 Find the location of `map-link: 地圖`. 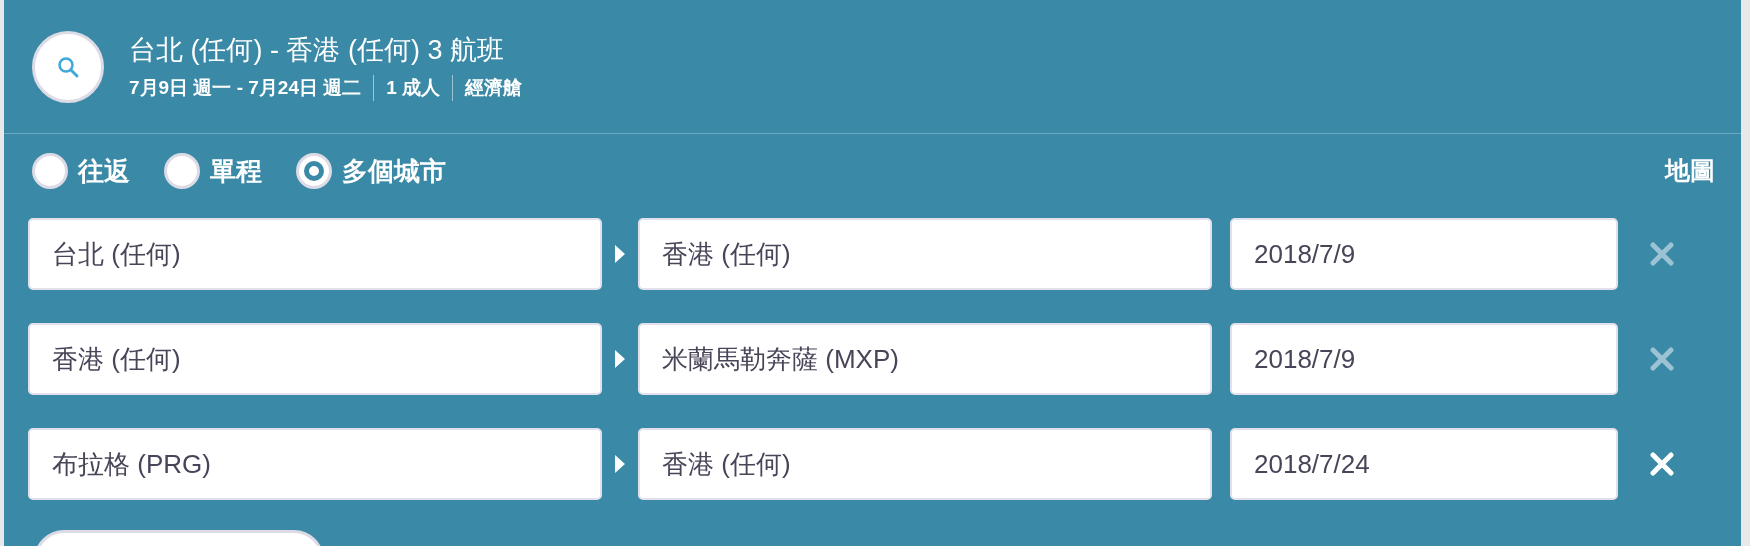

map-link: 地圖 is located at coordinates (1690, 171).